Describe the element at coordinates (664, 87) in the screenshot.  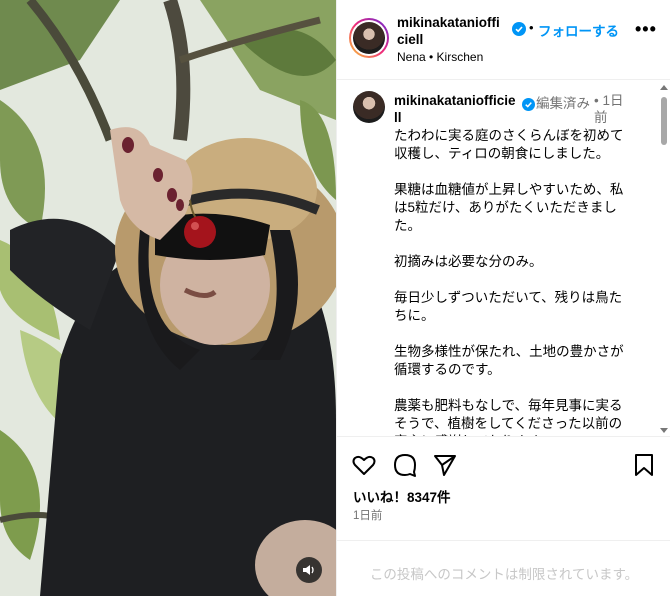
I see `scroll-up-arrow-icon` at that location.